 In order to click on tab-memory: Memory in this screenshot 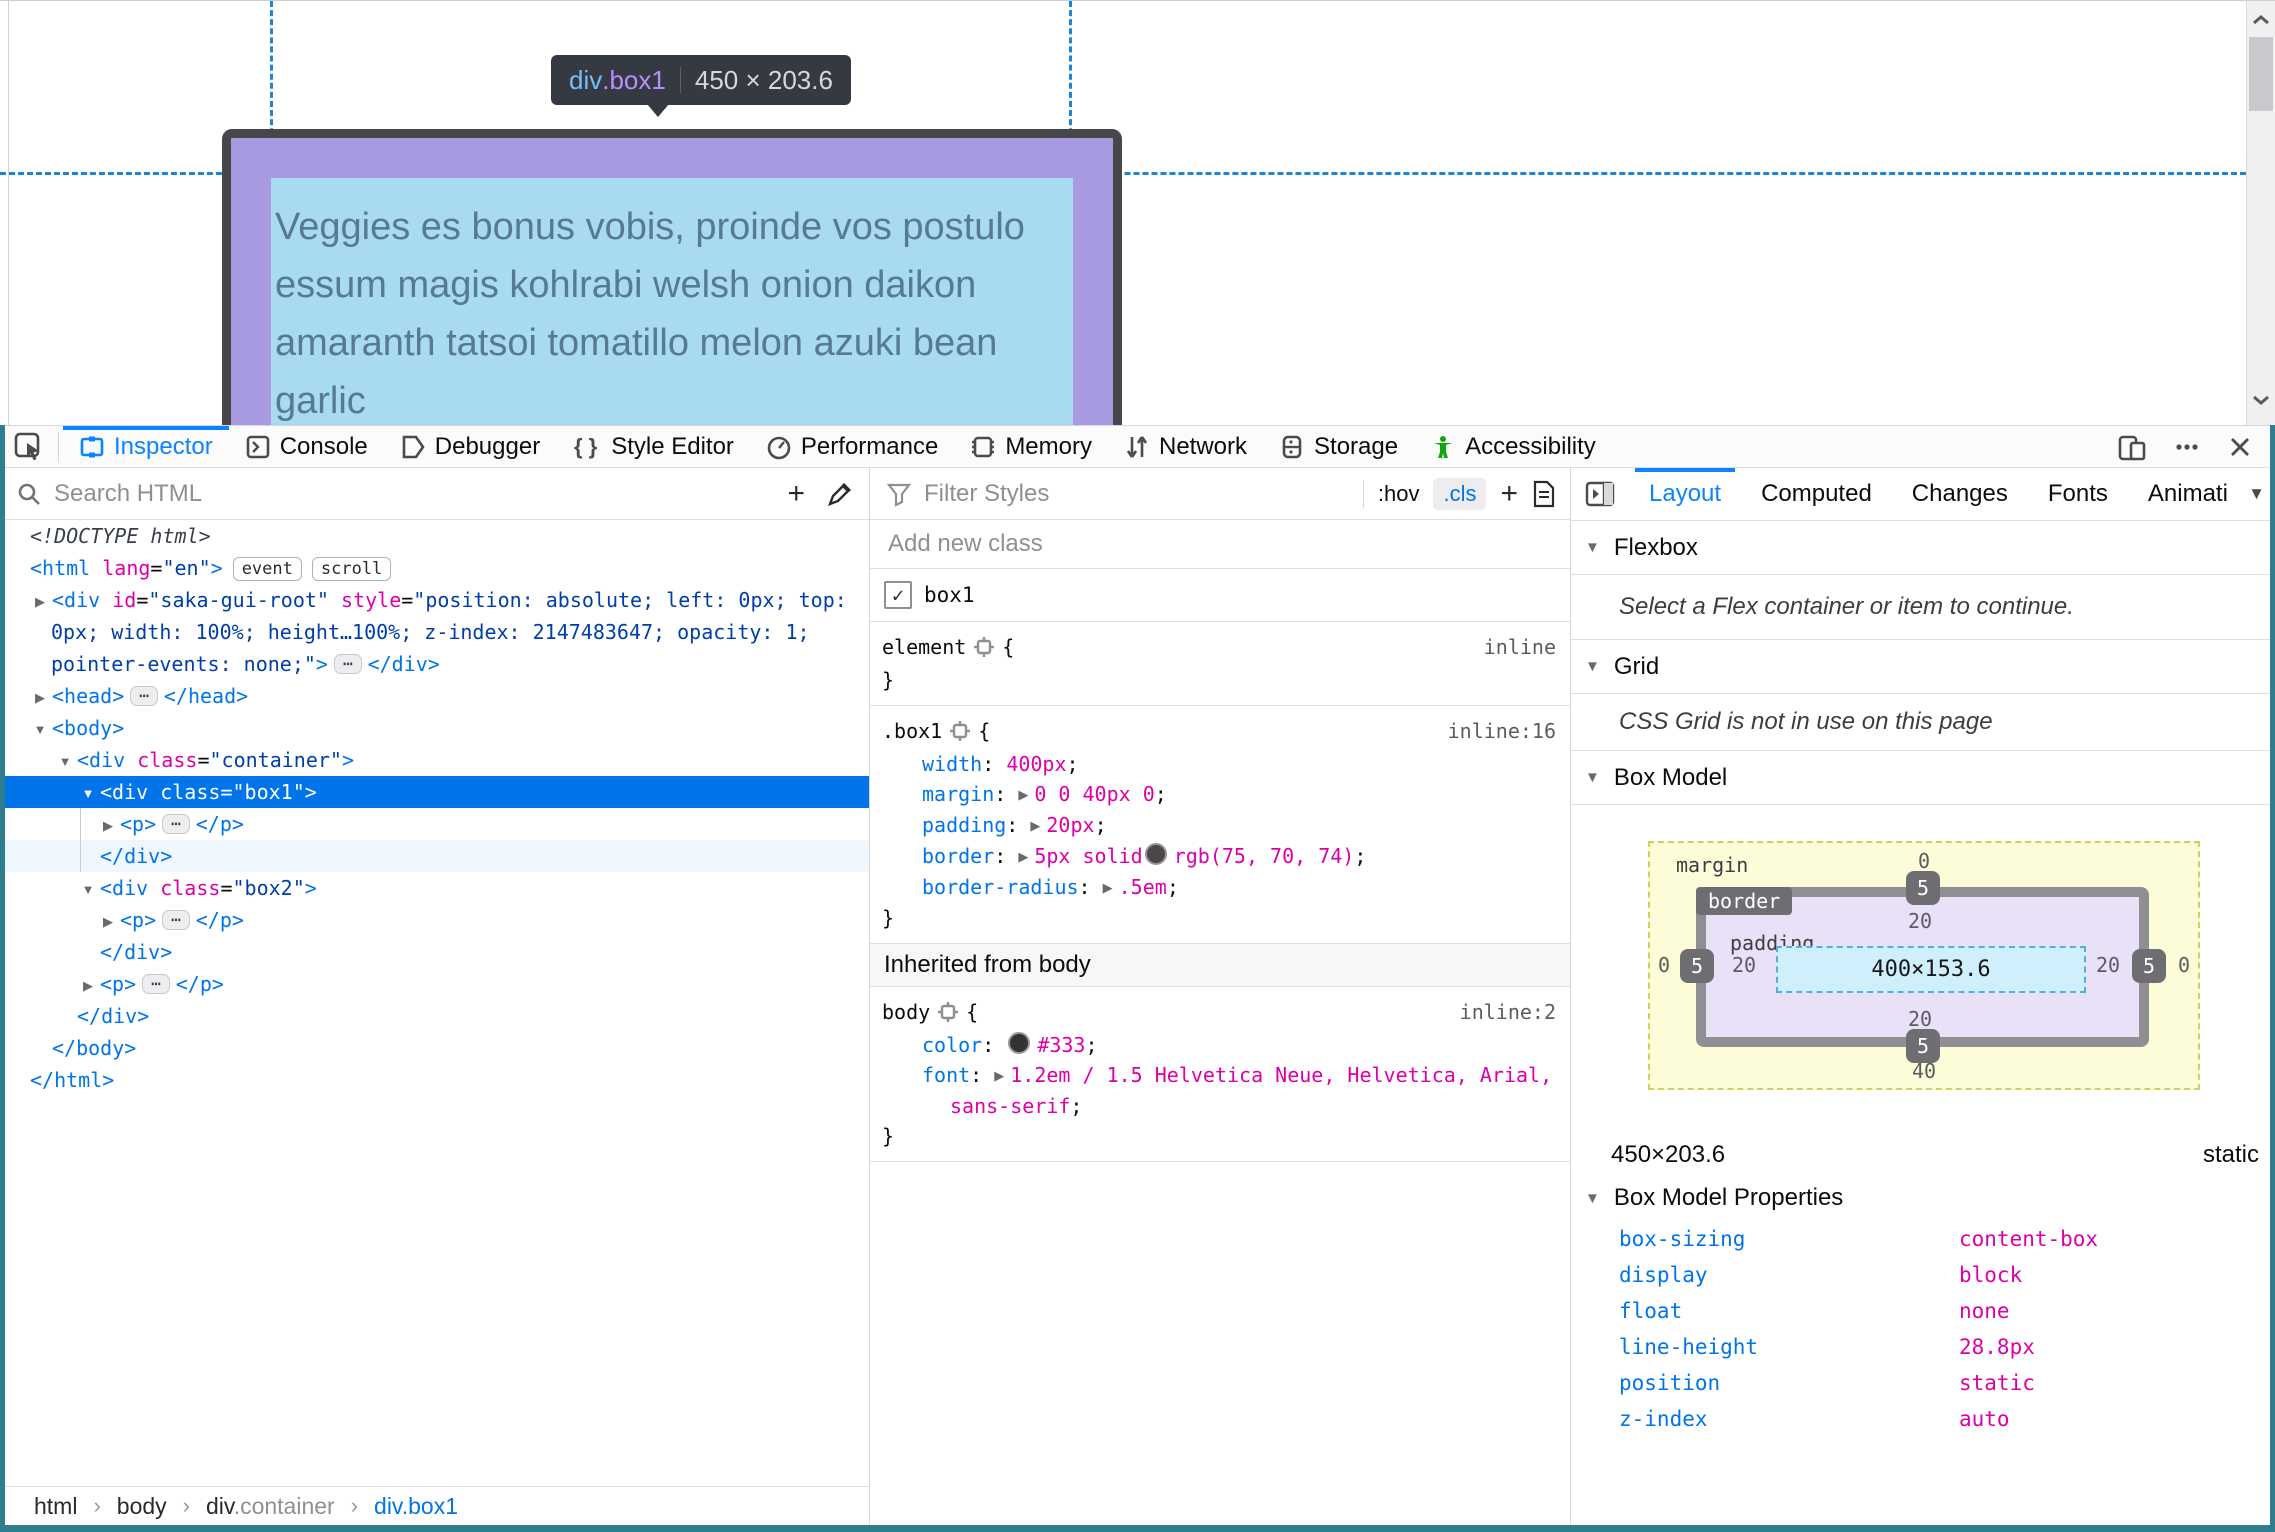, I will do `click(1031, 446)`.